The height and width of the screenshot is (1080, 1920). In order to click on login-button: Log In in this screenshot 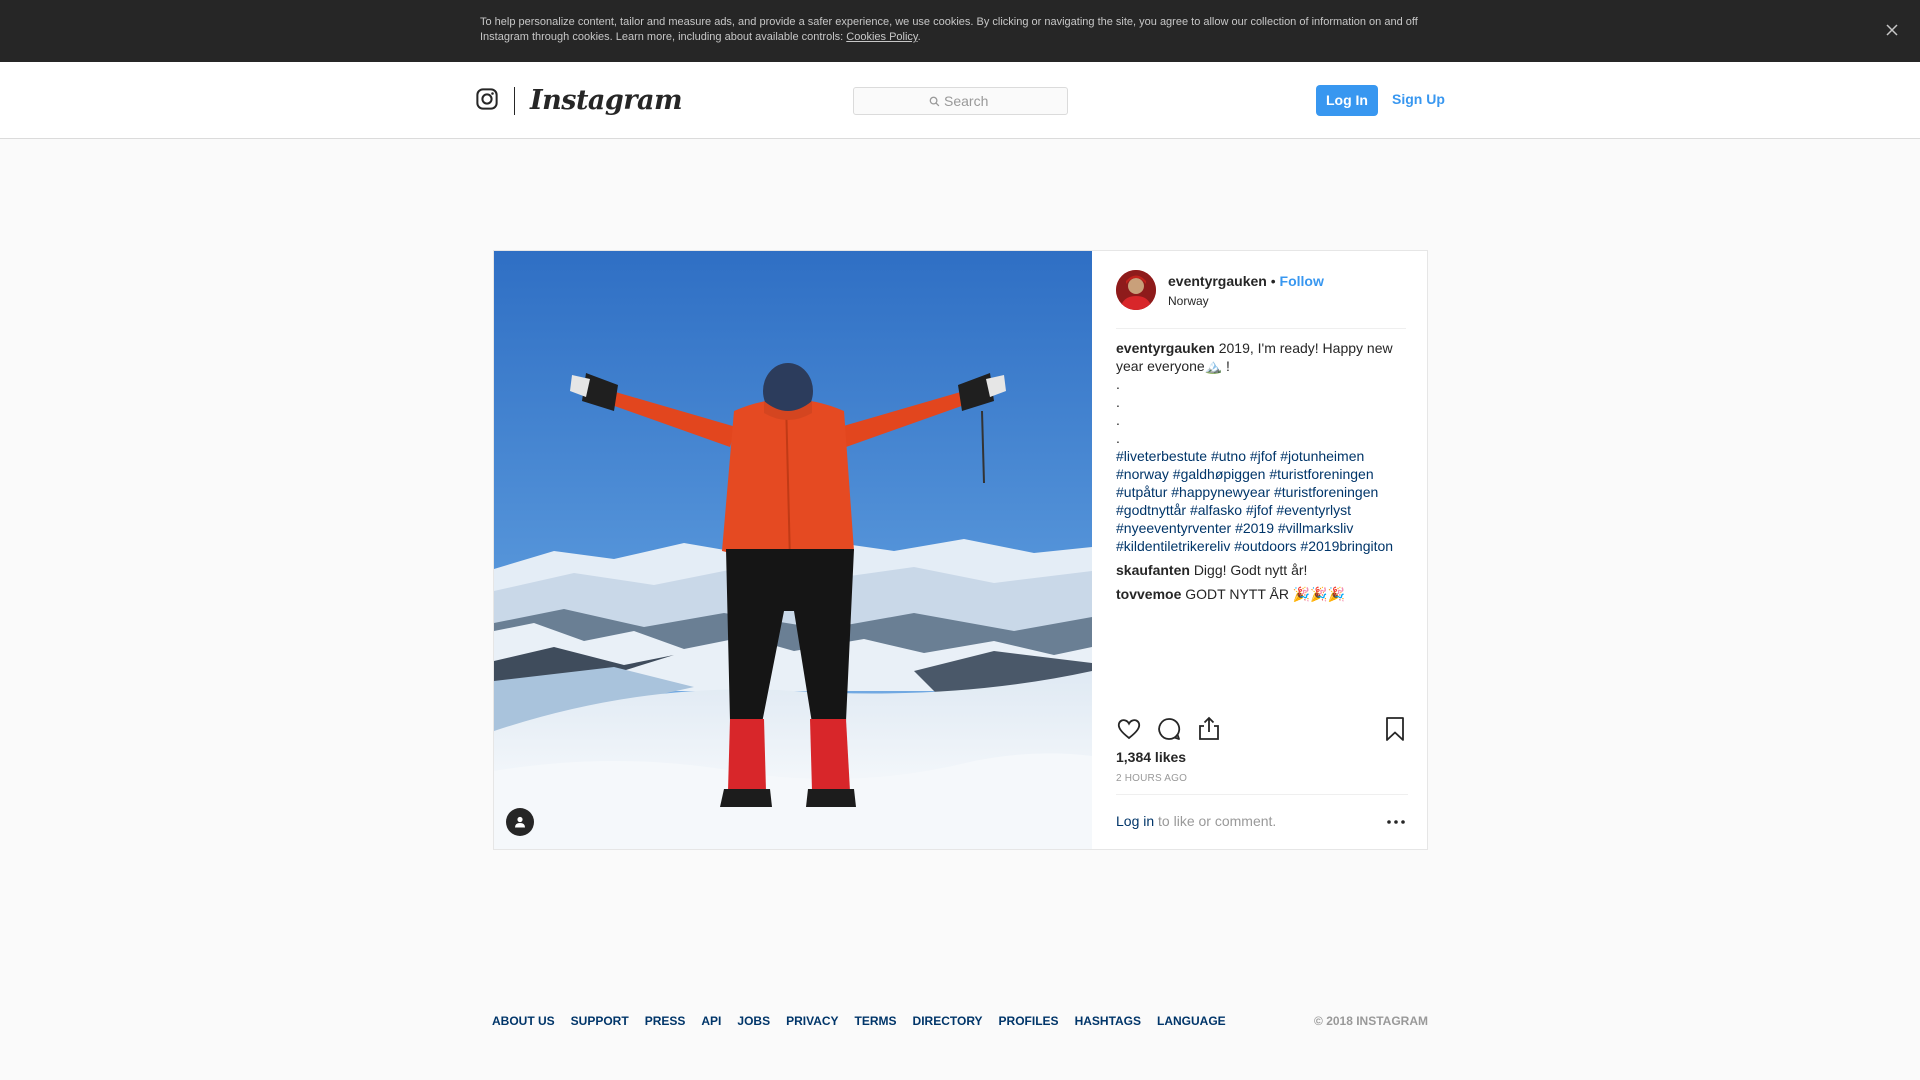, I will do `click(1347, 100)`.